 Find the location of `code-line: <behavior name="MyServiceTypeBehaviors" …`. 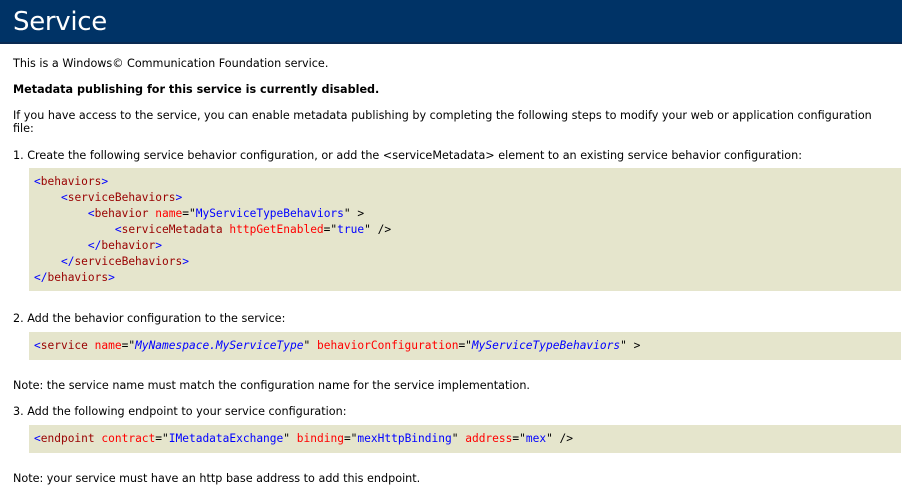

code-line: <behavior name="MyServiceTypeBehaviors" … is located at coordinates (226, 213).